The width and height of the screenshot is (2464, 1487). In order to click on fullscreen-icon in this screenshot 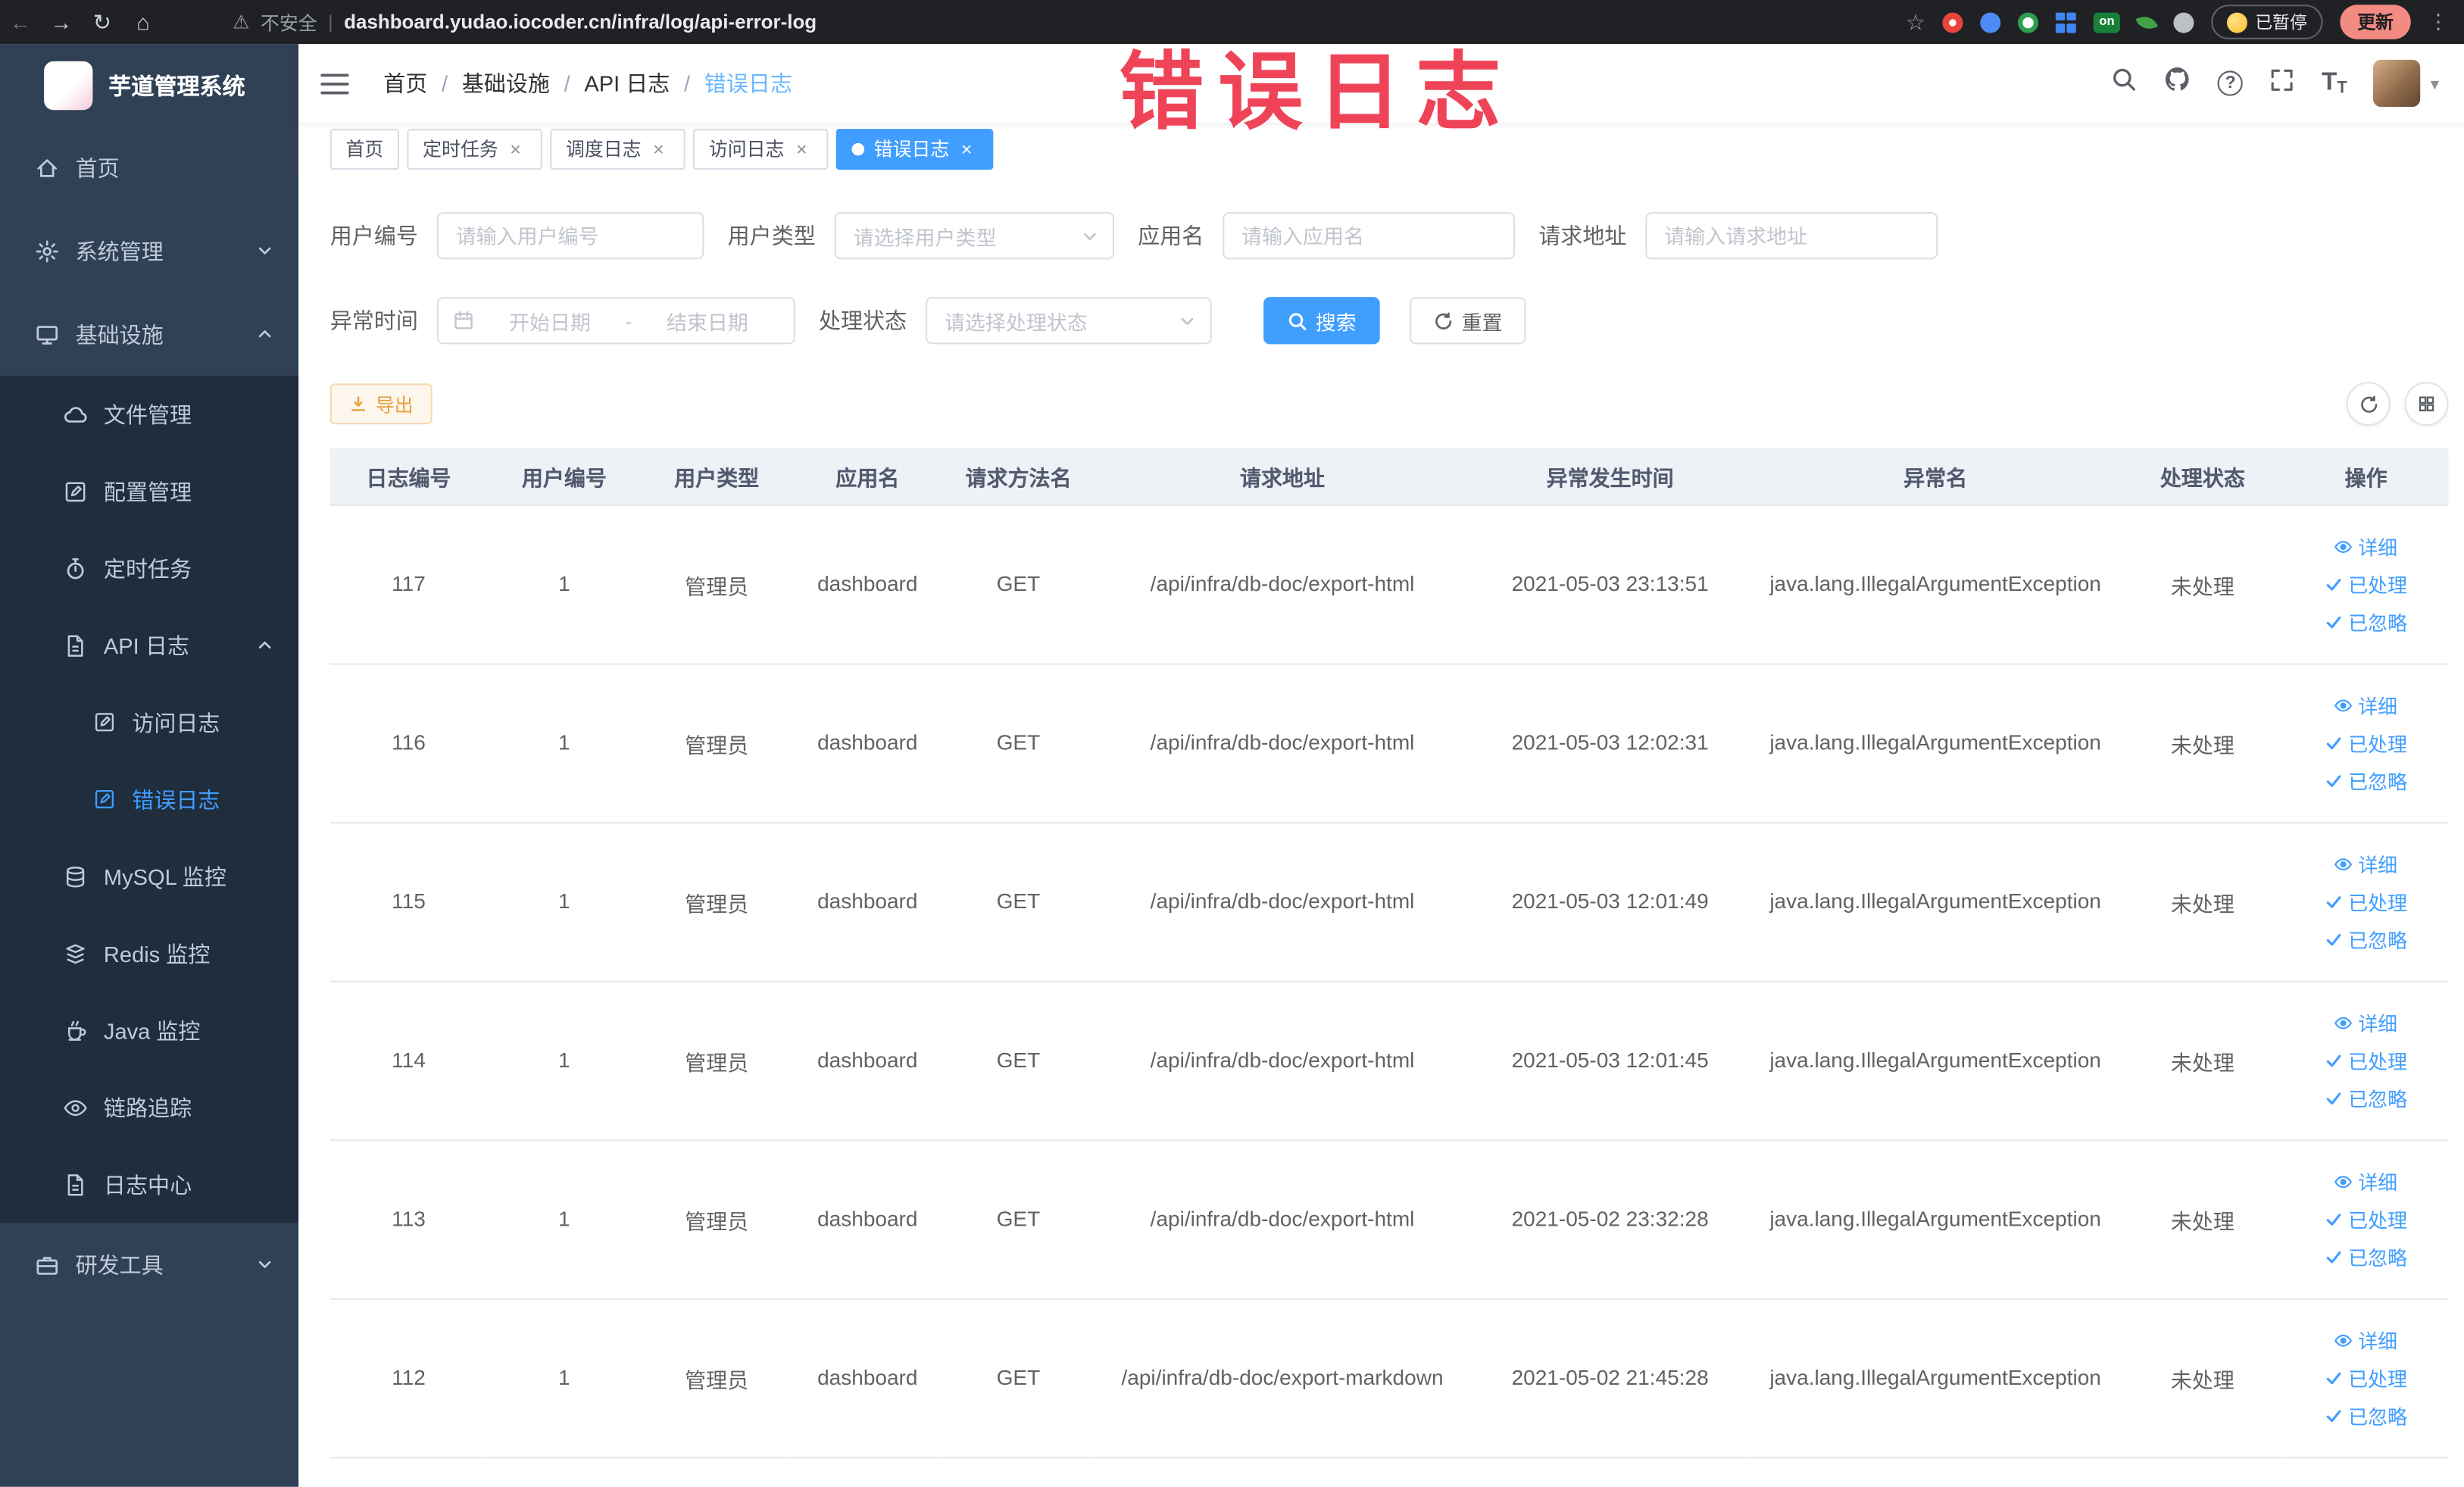, I will do `click(2282, 83)`.